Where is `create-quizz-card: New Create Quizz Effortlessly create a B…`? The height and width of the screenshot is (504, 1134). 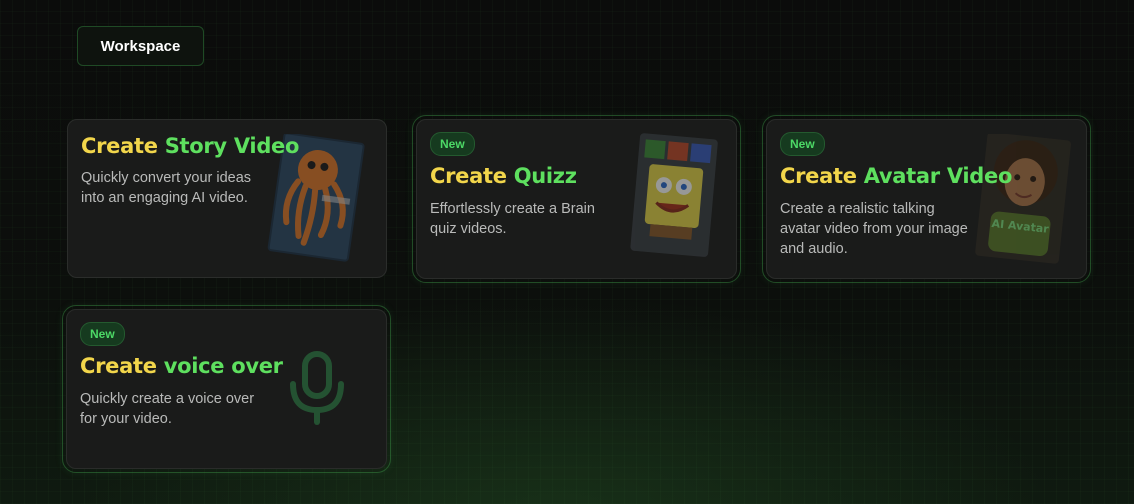 create-quizz-card: New Create Quizz Effortlessly create a B… is located at coordinates (576, 199).